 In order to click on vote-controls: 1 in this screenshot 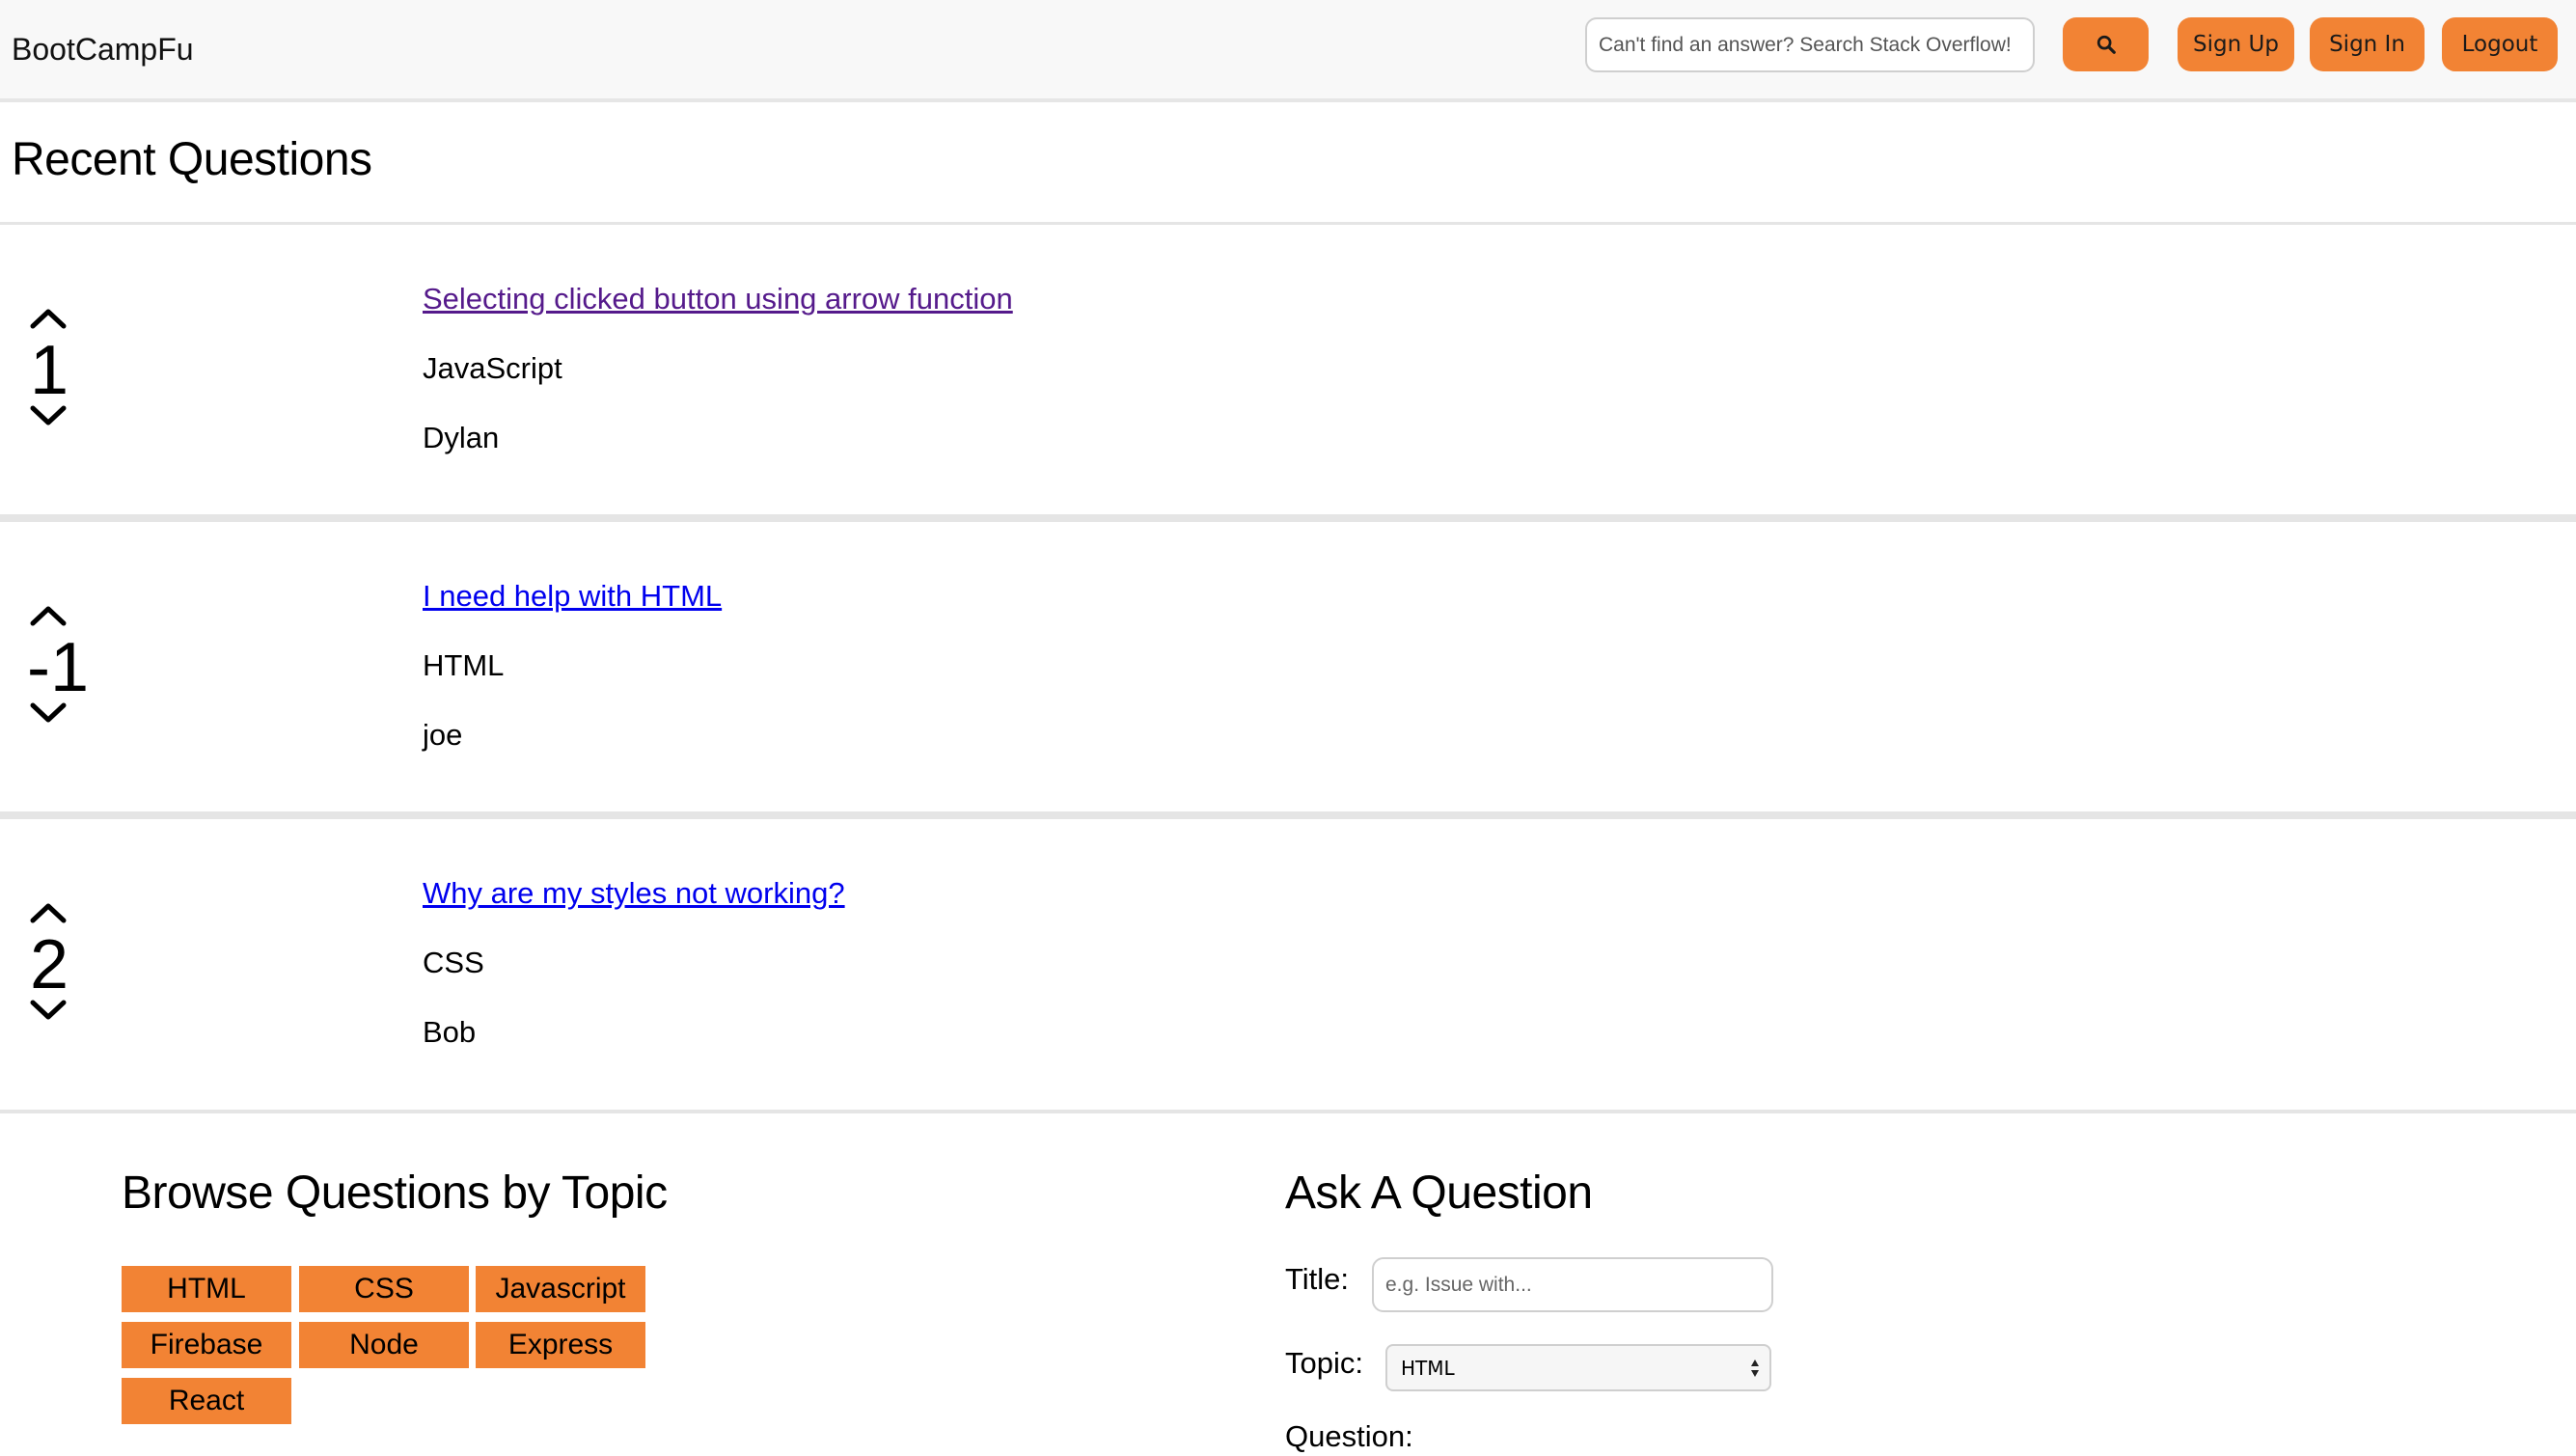, I will do `click(49, 370)`.